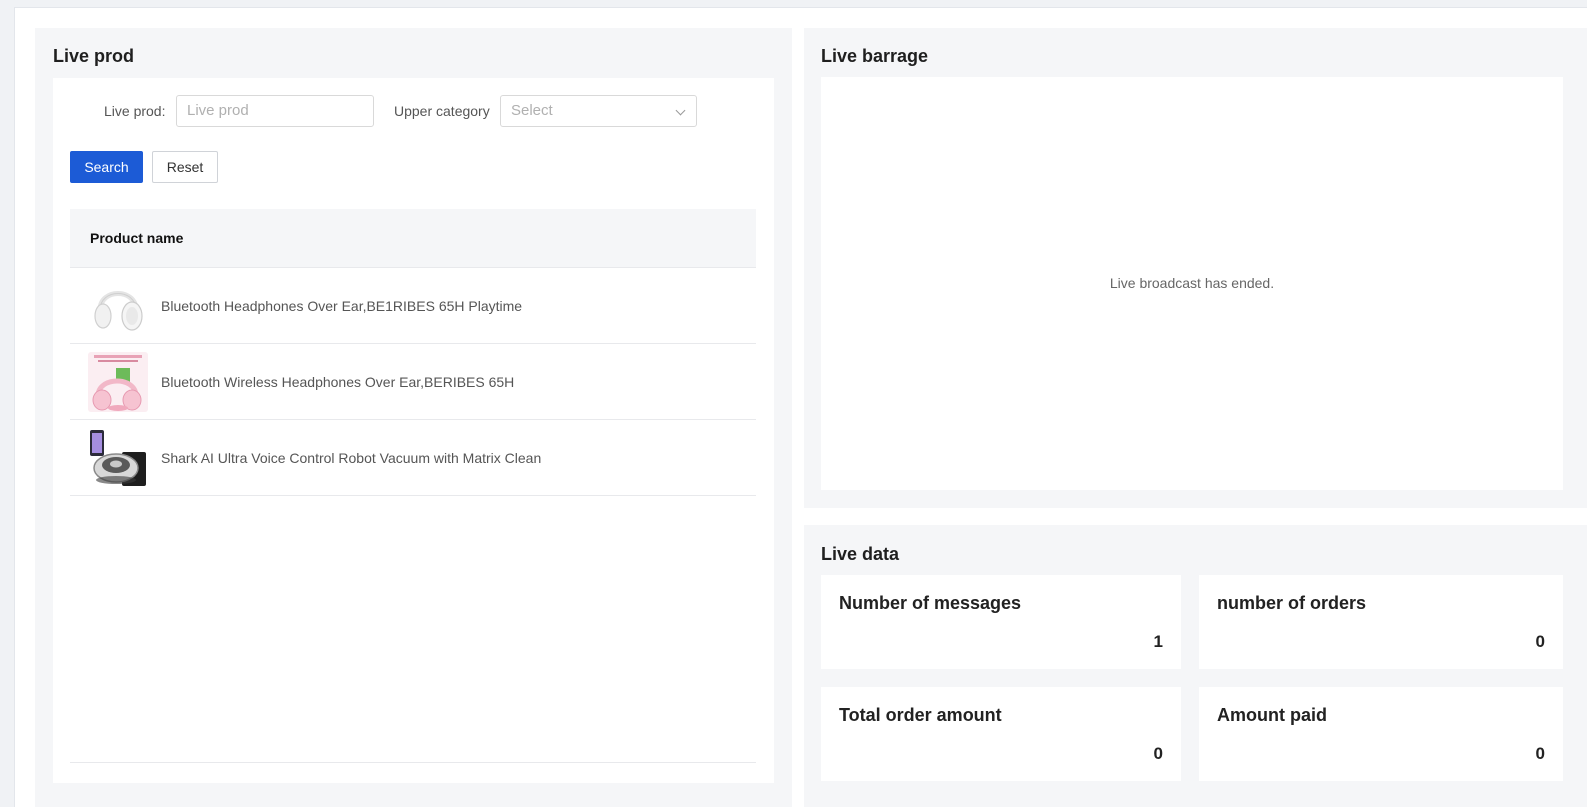  I want to click on table-footer-divider, so click(413, 762).